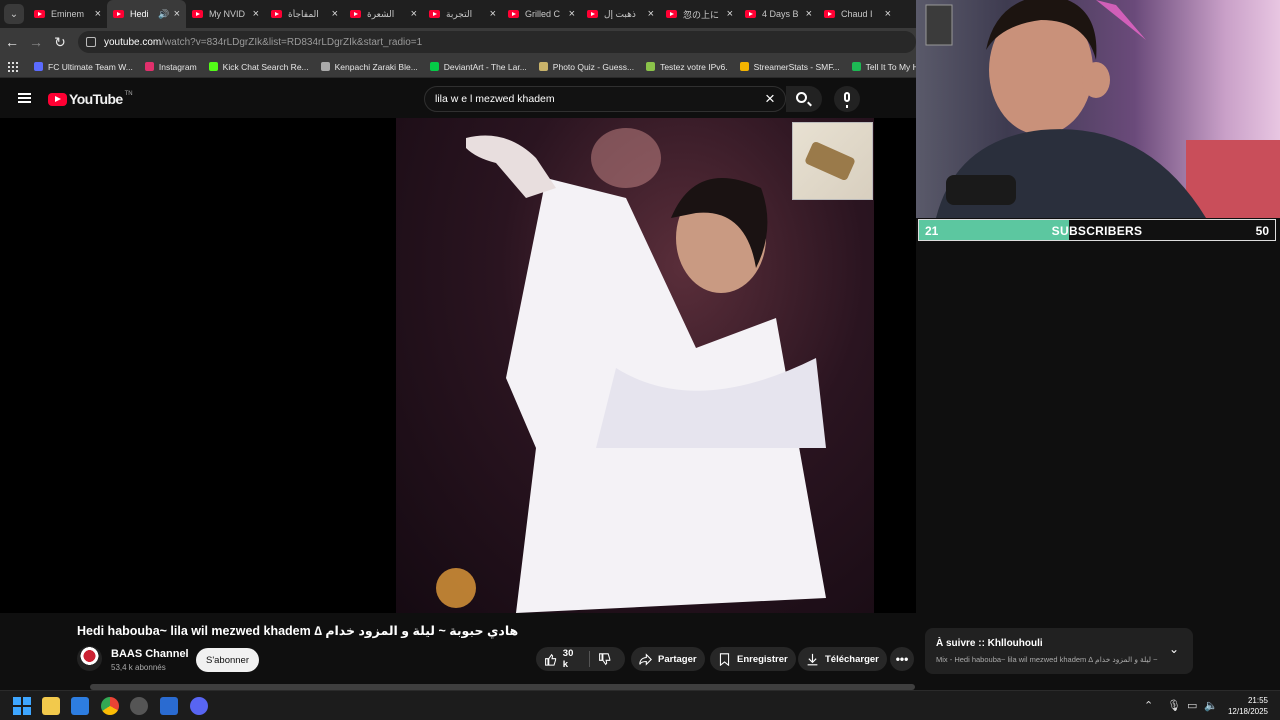  I want to click on tab-search-button: ⌄, so click(14, 14).